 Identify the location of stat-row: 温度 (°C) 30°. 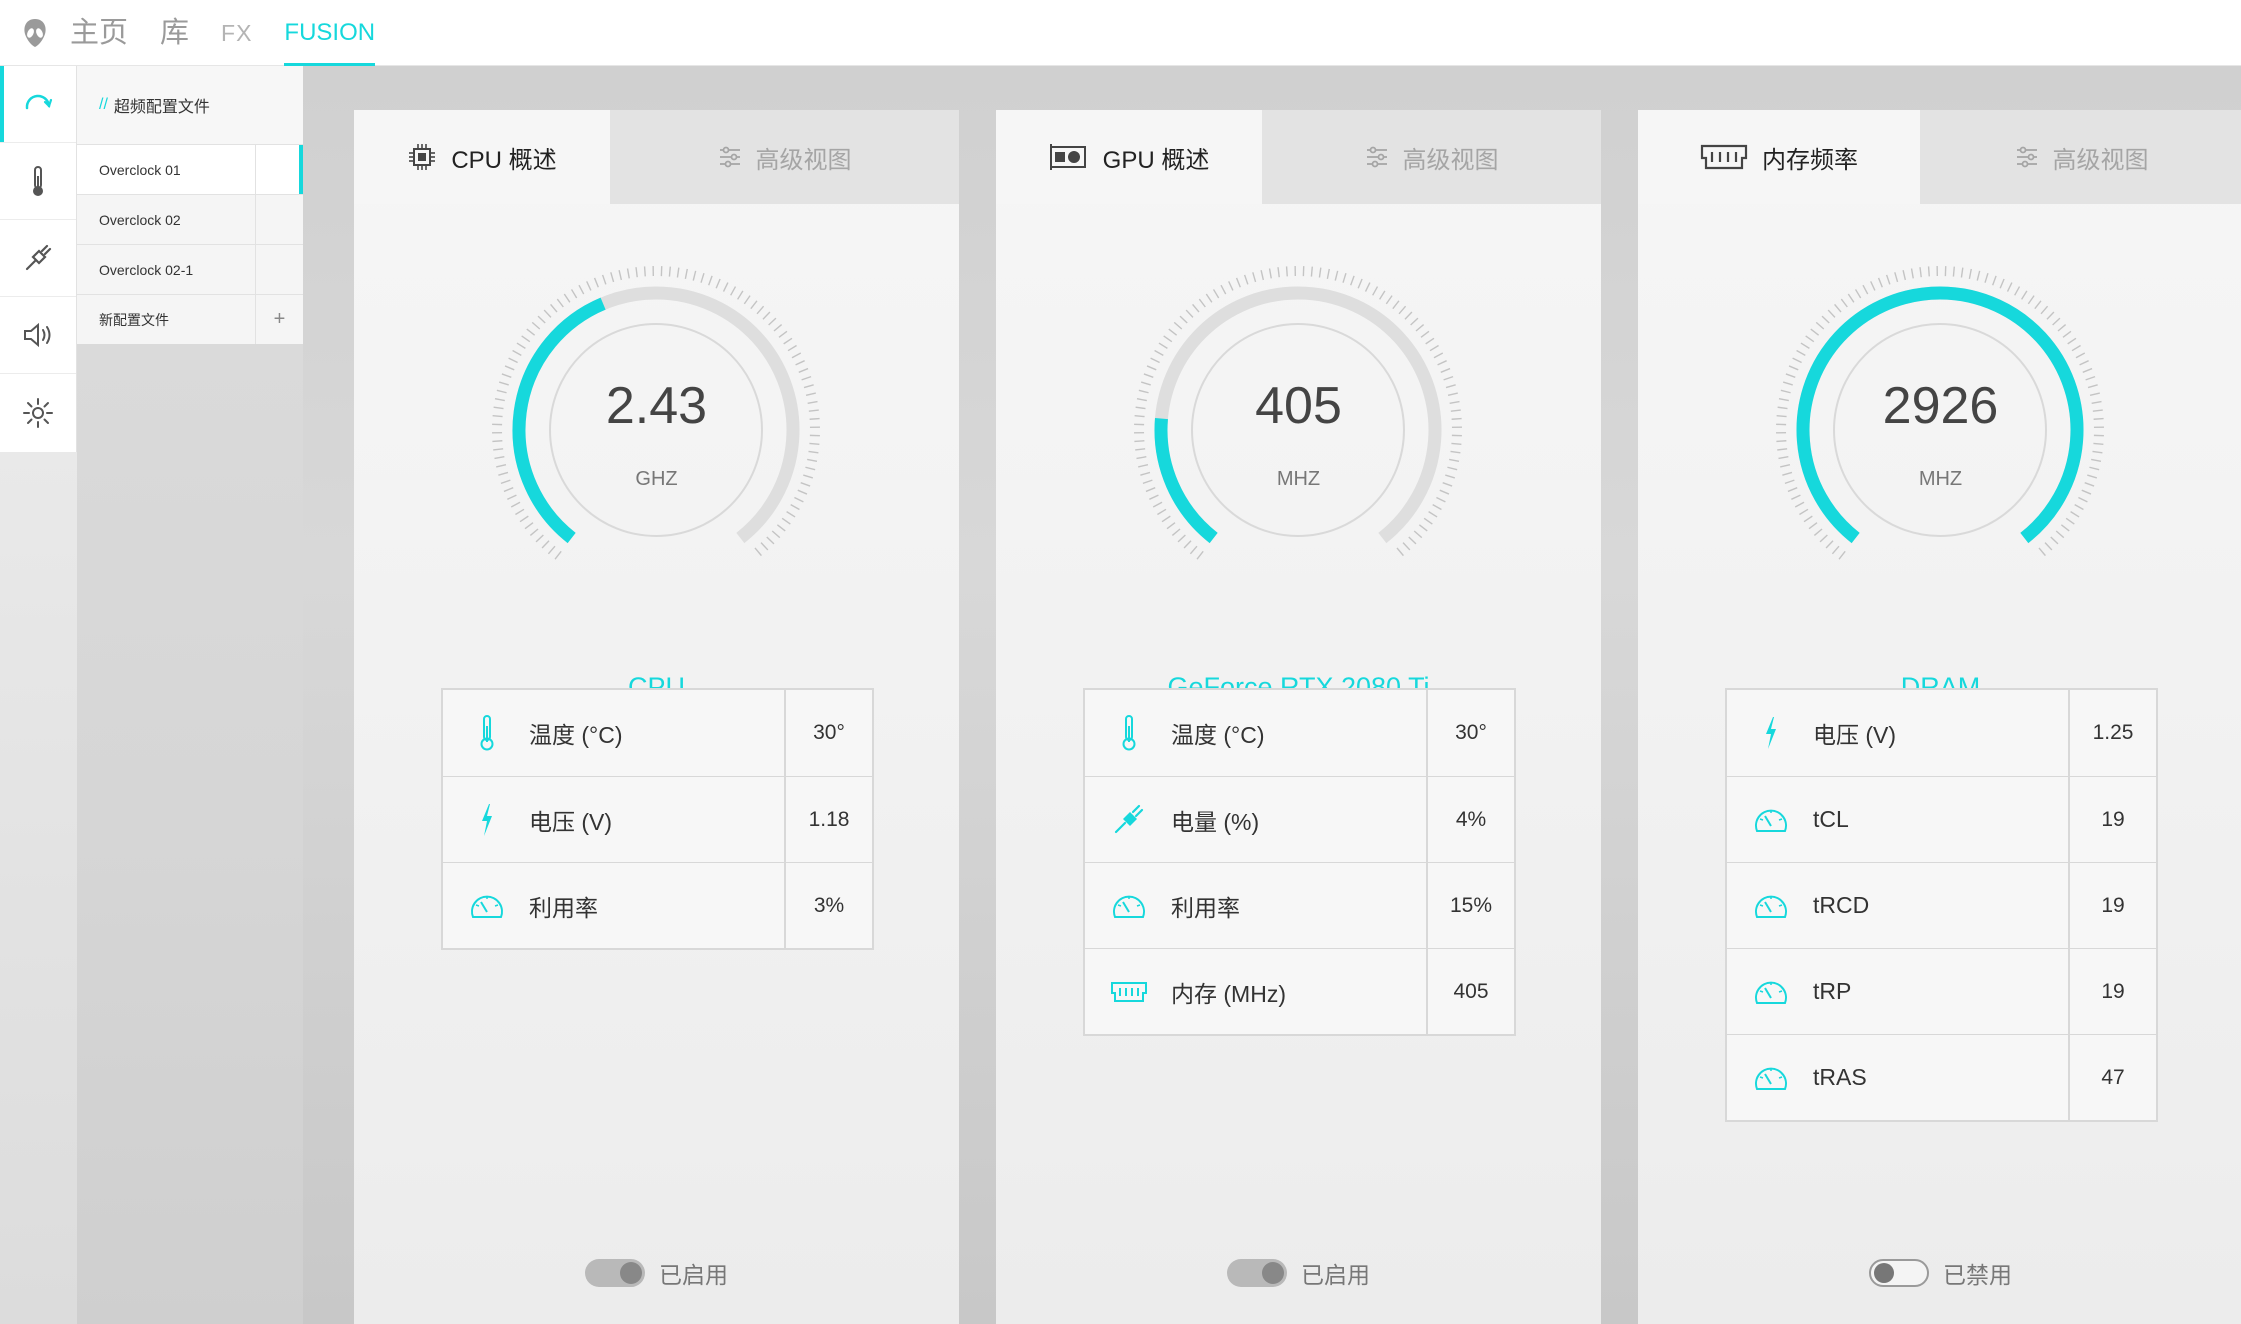
(657, 733).